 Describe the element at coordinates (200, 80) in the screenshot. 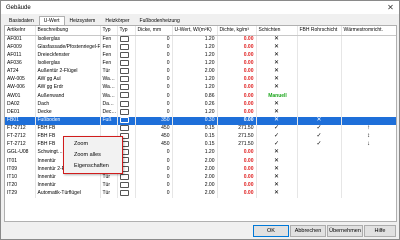

I see `table-row: AW-005 AW gg Aul Wa… 0 1.20 0.00 ✕` at that location.